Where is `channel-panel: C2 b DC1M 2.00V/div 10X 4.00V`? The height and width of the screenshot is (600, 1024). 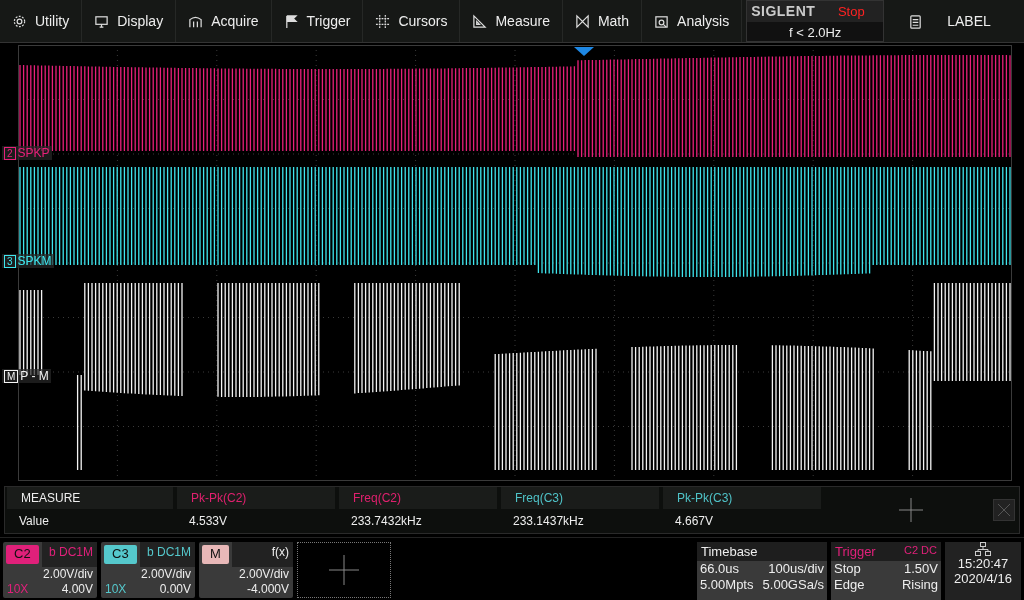 channel-panel: C2 b DC1M 2.00V/div 10X 4.00V is located at coordinates (50, 570).